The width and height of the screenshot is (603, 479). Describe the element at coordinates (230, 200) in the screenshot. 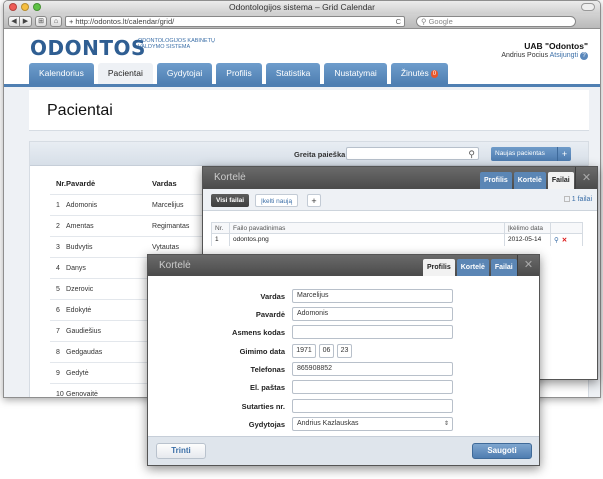

I see `subtab-all-files: Visi failai` at that location.